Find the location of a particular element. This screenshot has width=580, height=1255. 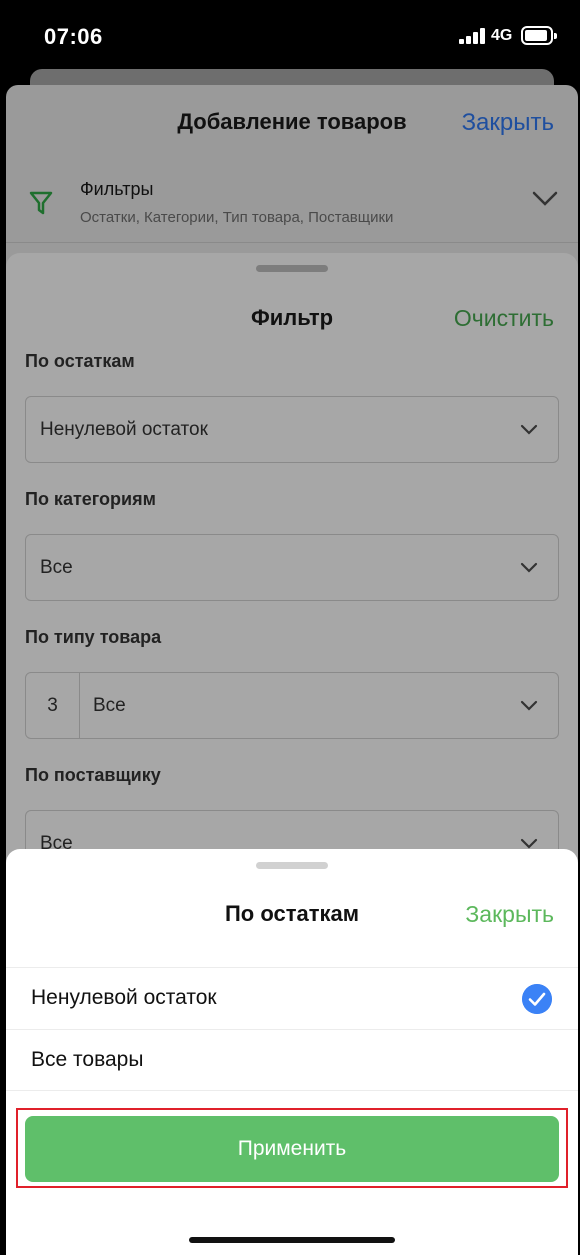

checkmark-icon is located at coordinates (537, 999).